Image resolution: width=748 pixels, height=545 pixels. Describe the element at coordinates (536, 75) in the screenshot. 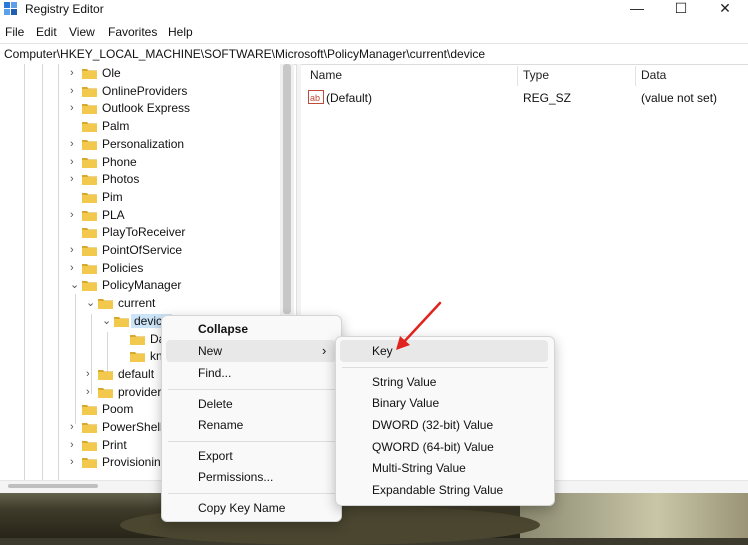

I see `column-header-type: Type` at that location.